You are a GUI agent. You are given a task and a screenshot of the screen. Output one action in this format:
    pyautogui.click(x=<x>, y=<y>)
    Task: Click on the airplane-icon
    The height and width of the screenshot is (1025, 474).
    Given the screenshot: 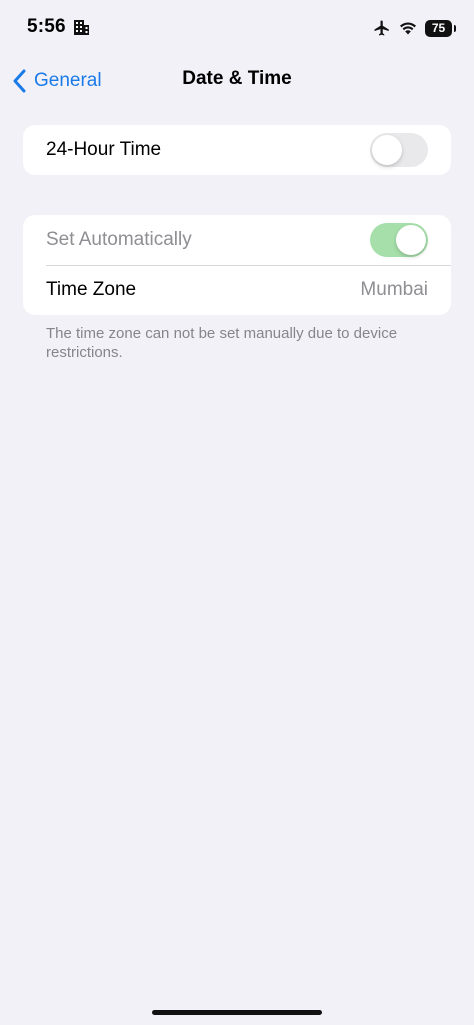 What is the action you would take?
    pyautogui.click(x=381, y=28)
    